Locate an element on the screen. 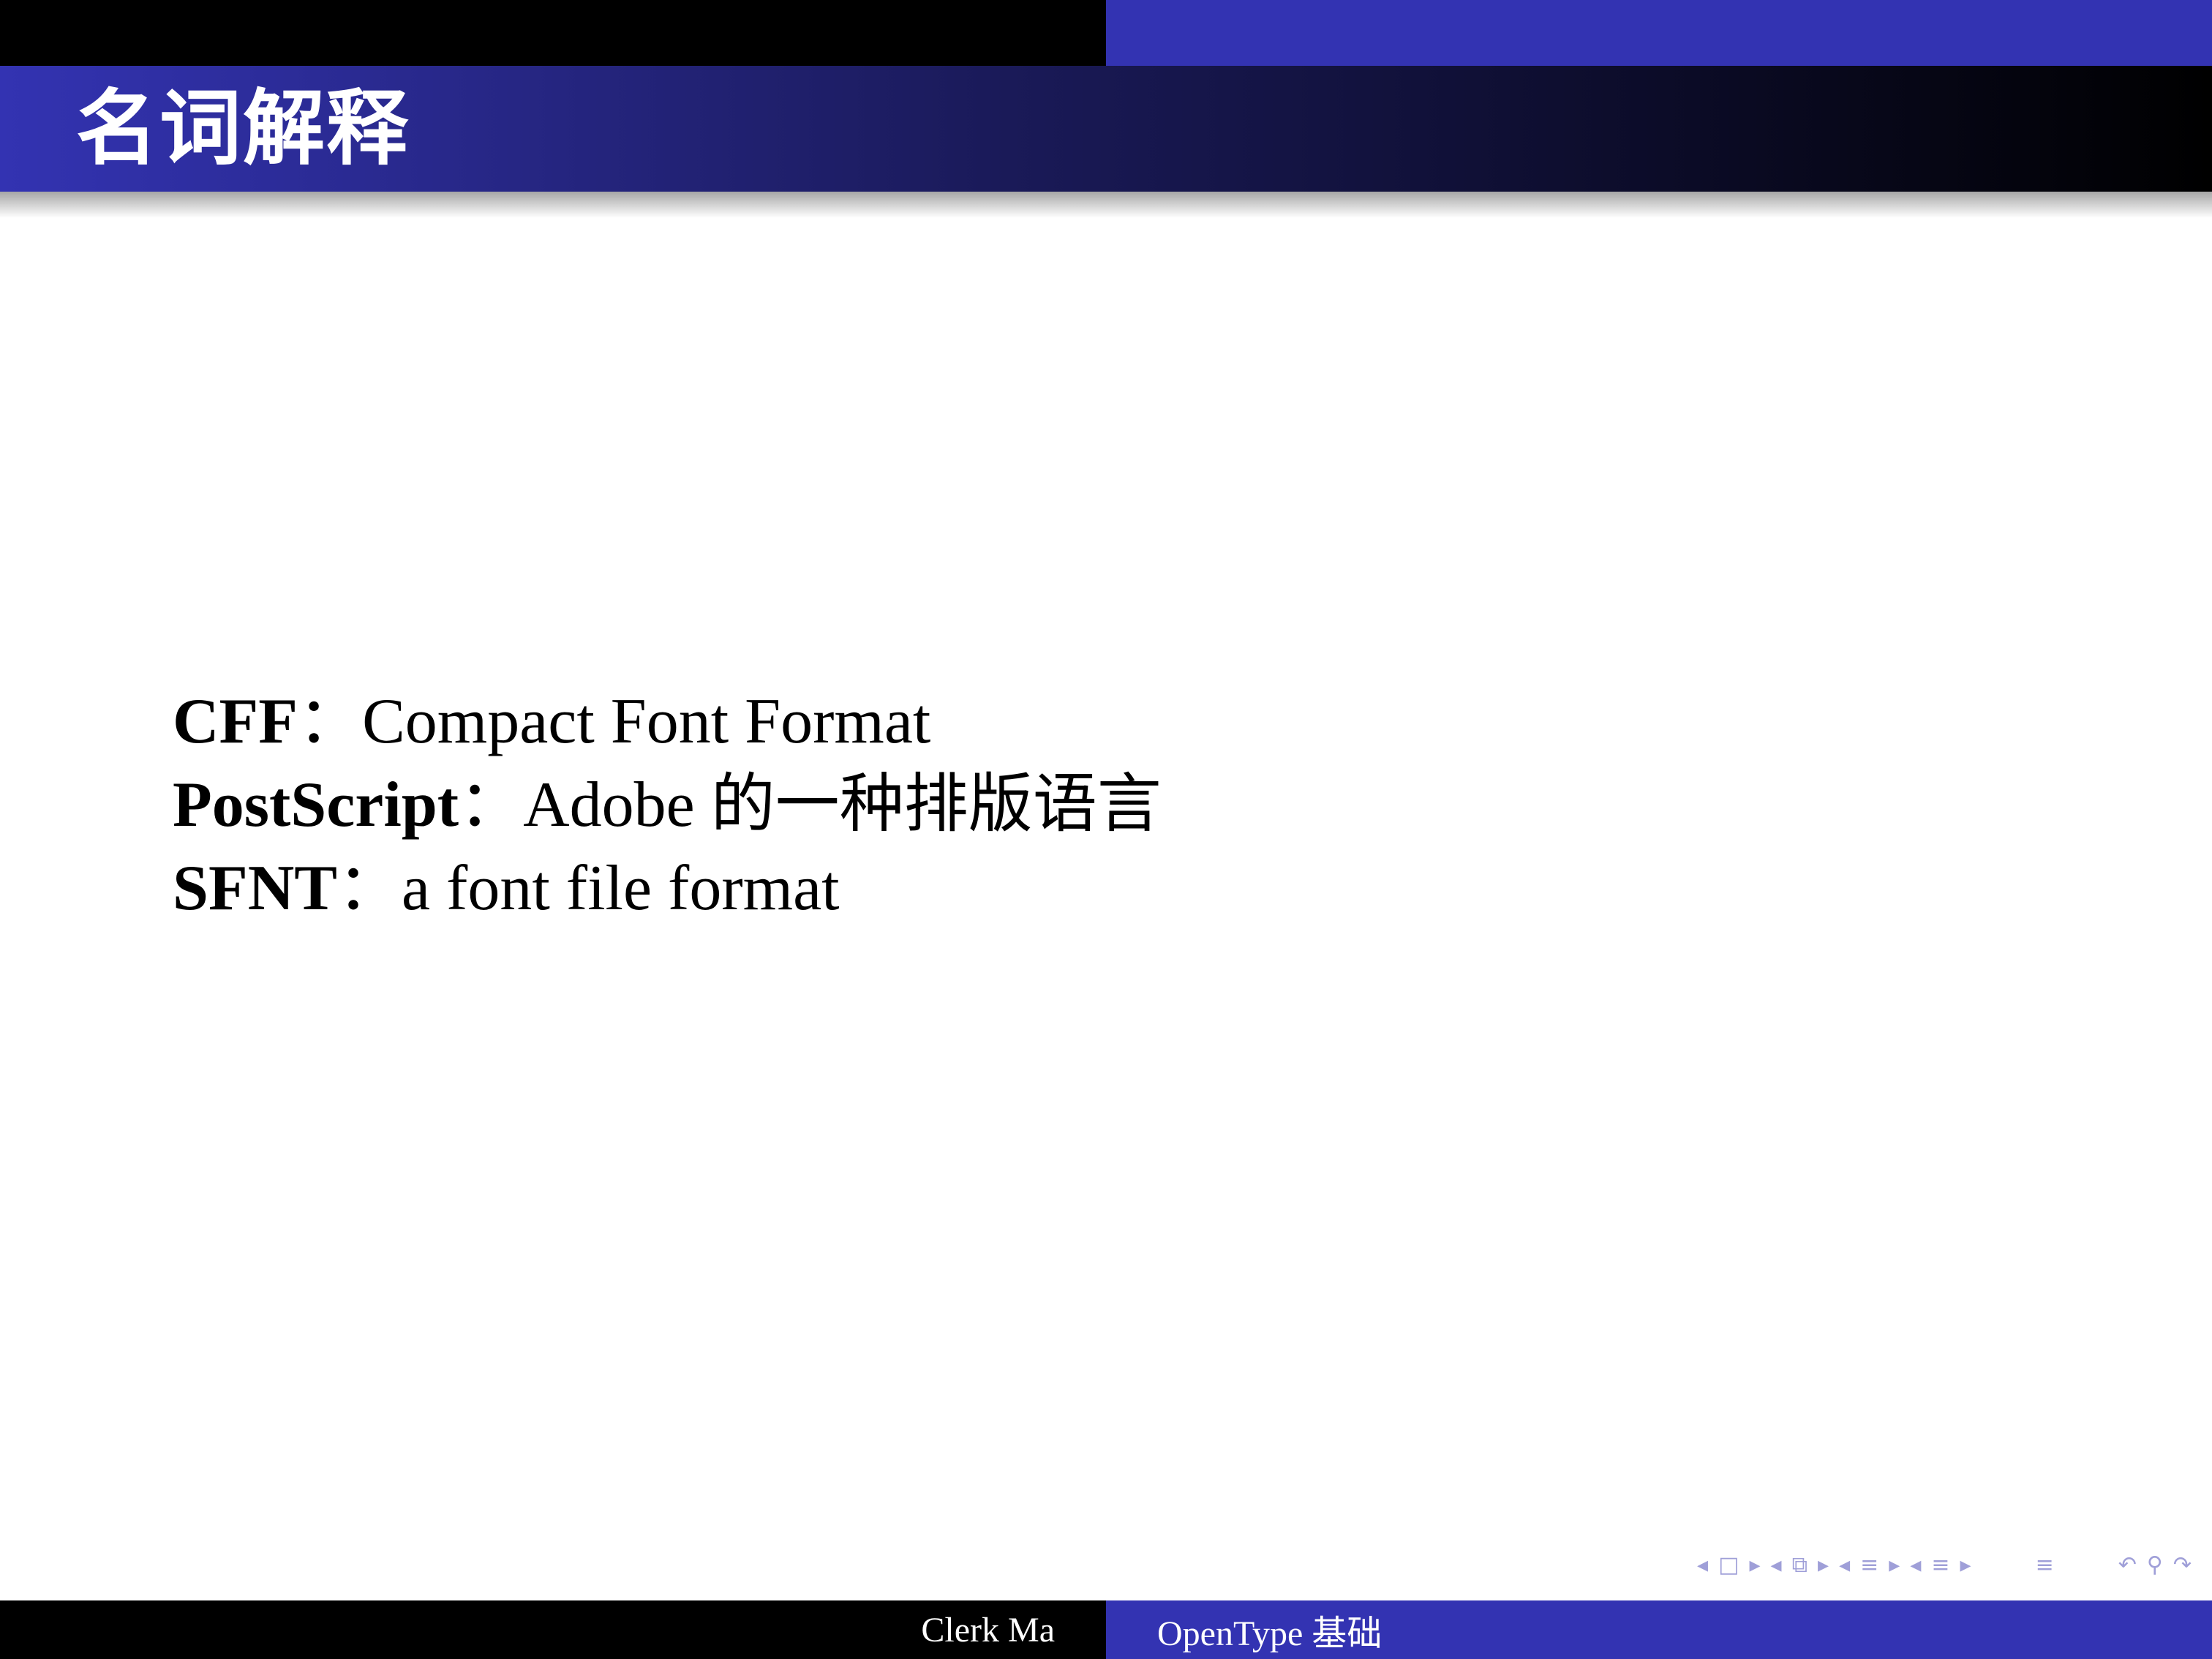  navigation-symbols: ◂ □ ▸ ◂ ⧉ ▸ ◂ ≡ ▸ ◂ ≡ ▸ ≡ ↶ ⚲ ↷ is located at coordinates (1831, 1566).